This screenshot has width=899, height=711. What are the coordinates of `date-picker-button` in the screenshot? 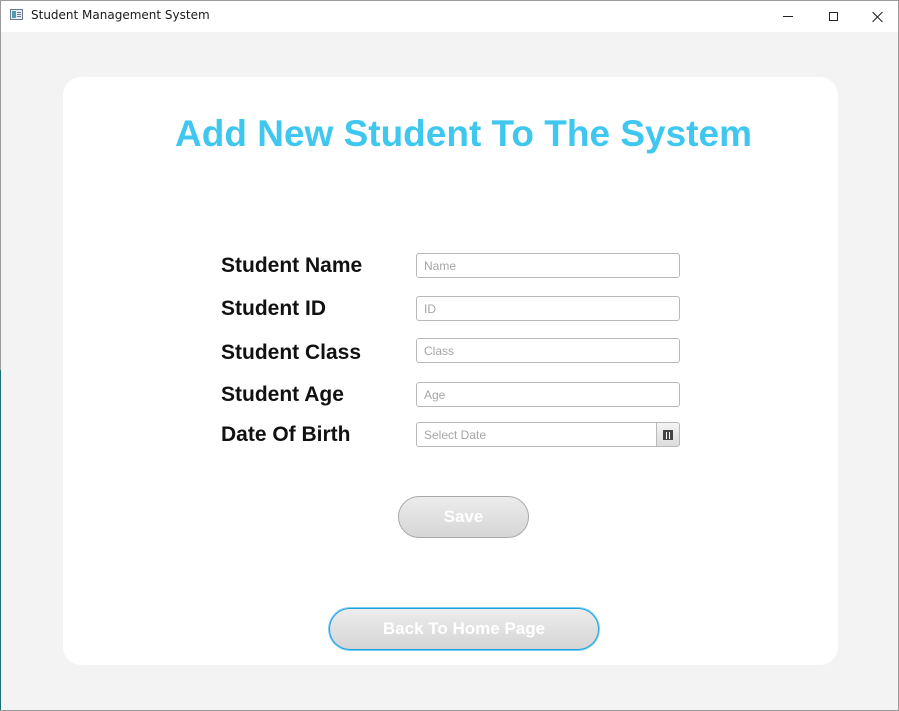 It's located at (668, 434).